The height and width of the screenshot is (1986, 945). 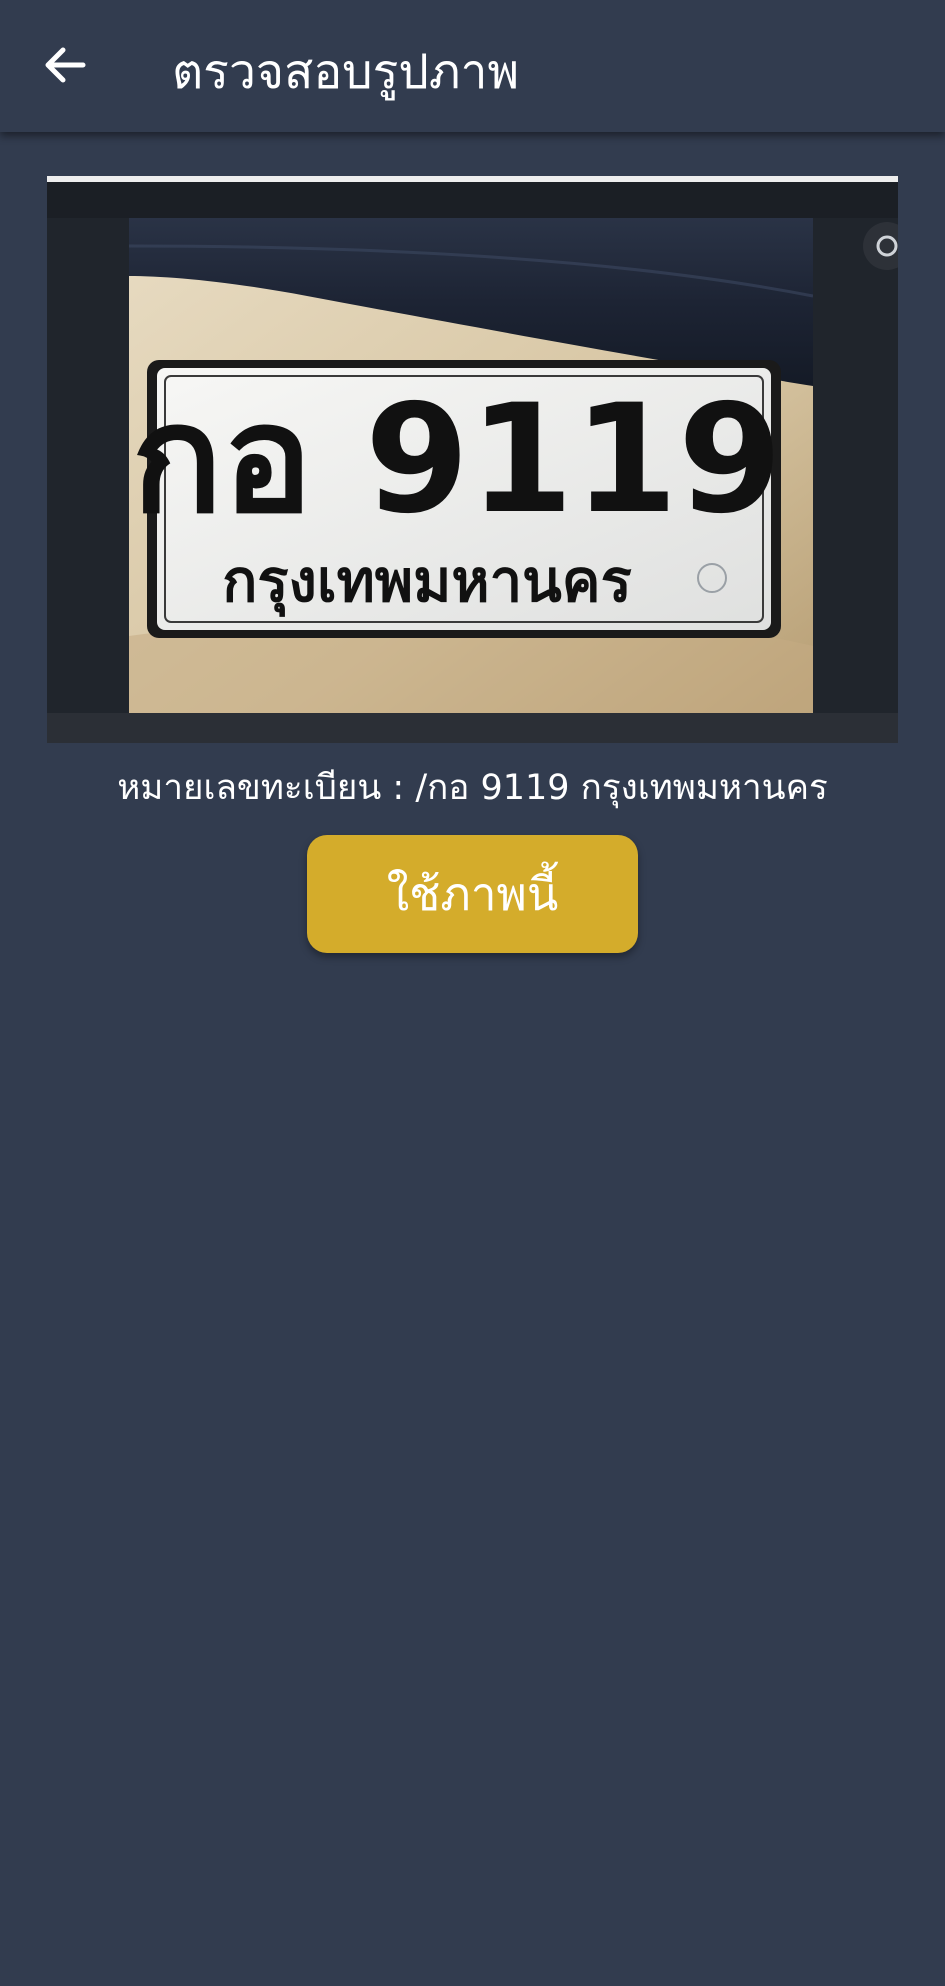 I want to click on back-button, so click(x=65, y=65).